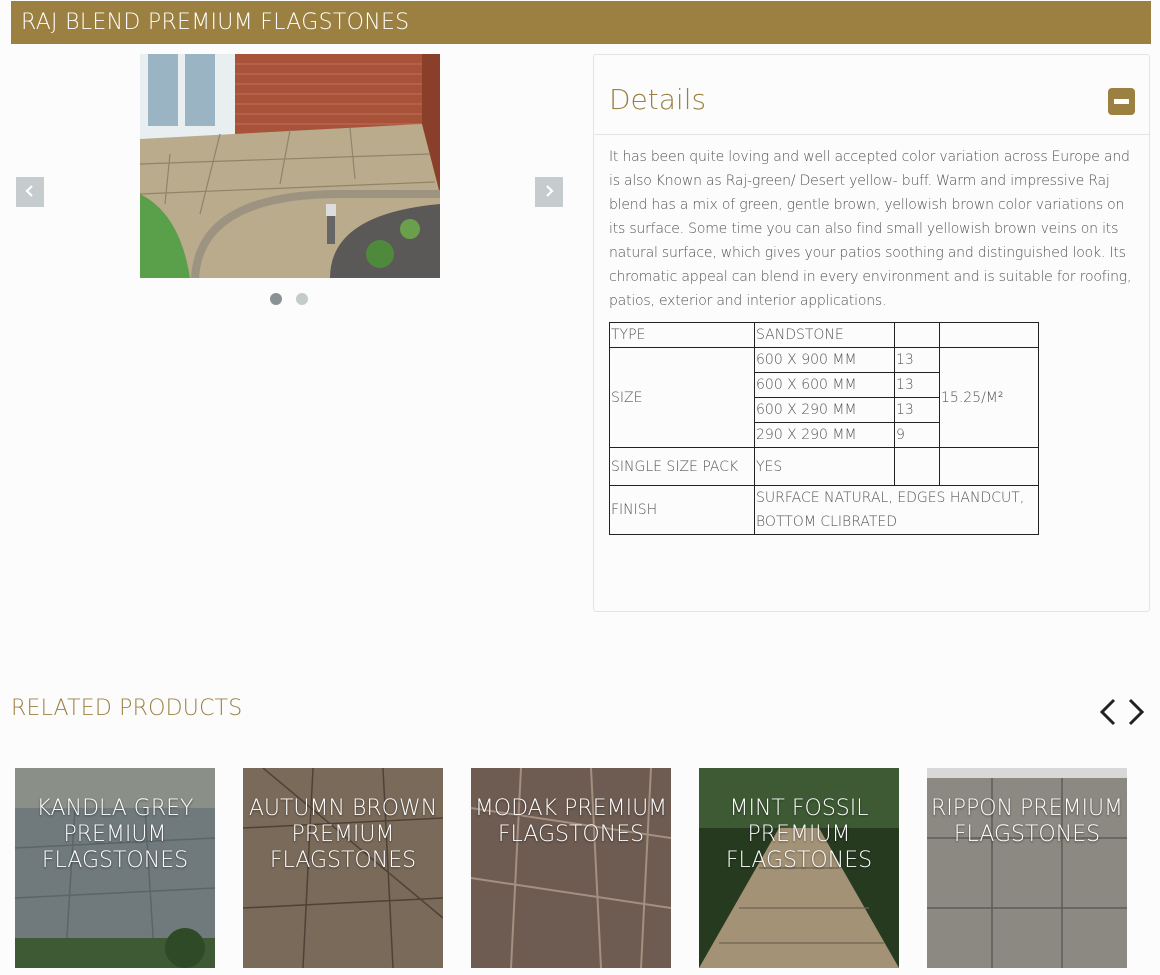 This screenshot has width=1160, height=975. I want to click on related-product-card: RIPPON PREMIUM FLAGSTONES, so click(1027, 868).